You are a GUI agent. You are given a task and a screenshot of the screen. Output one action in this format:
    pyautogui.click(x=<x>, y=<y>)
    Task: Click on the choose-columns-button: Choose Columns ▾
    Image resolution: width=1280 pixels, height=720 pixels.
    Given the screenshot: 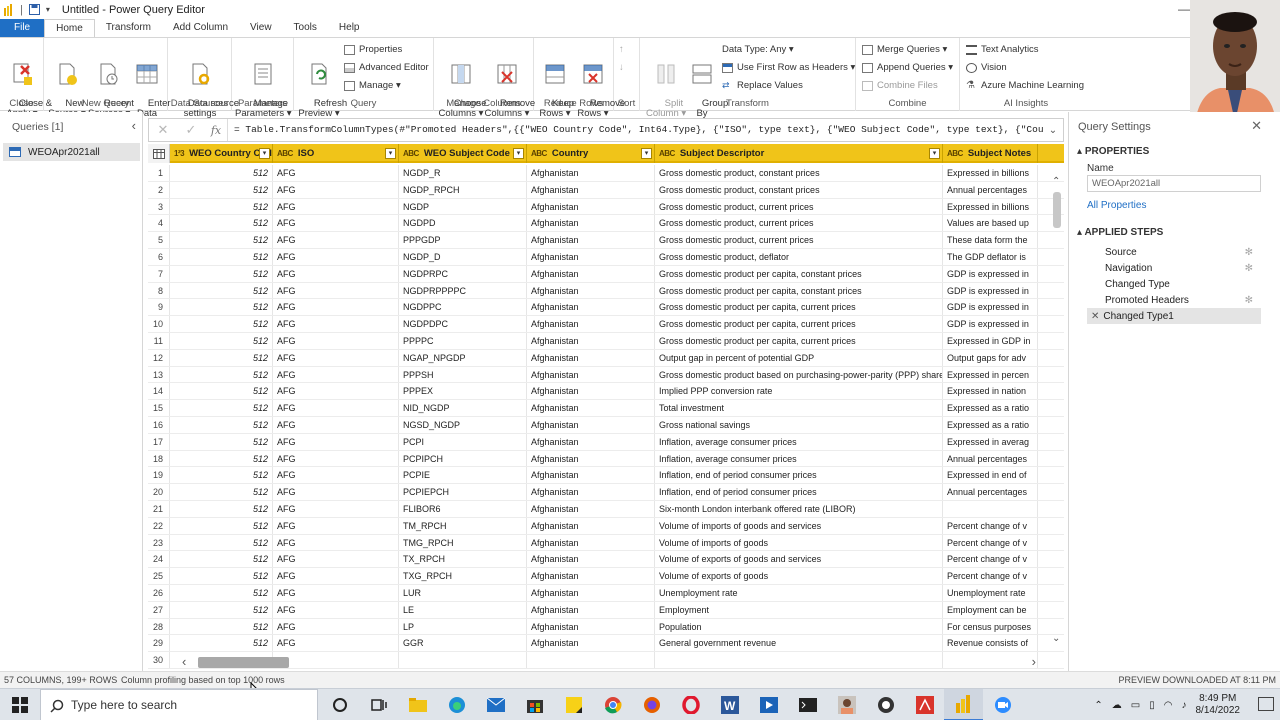 What is the action you would take?
    pyautogui.click(x=462, y=85)
    